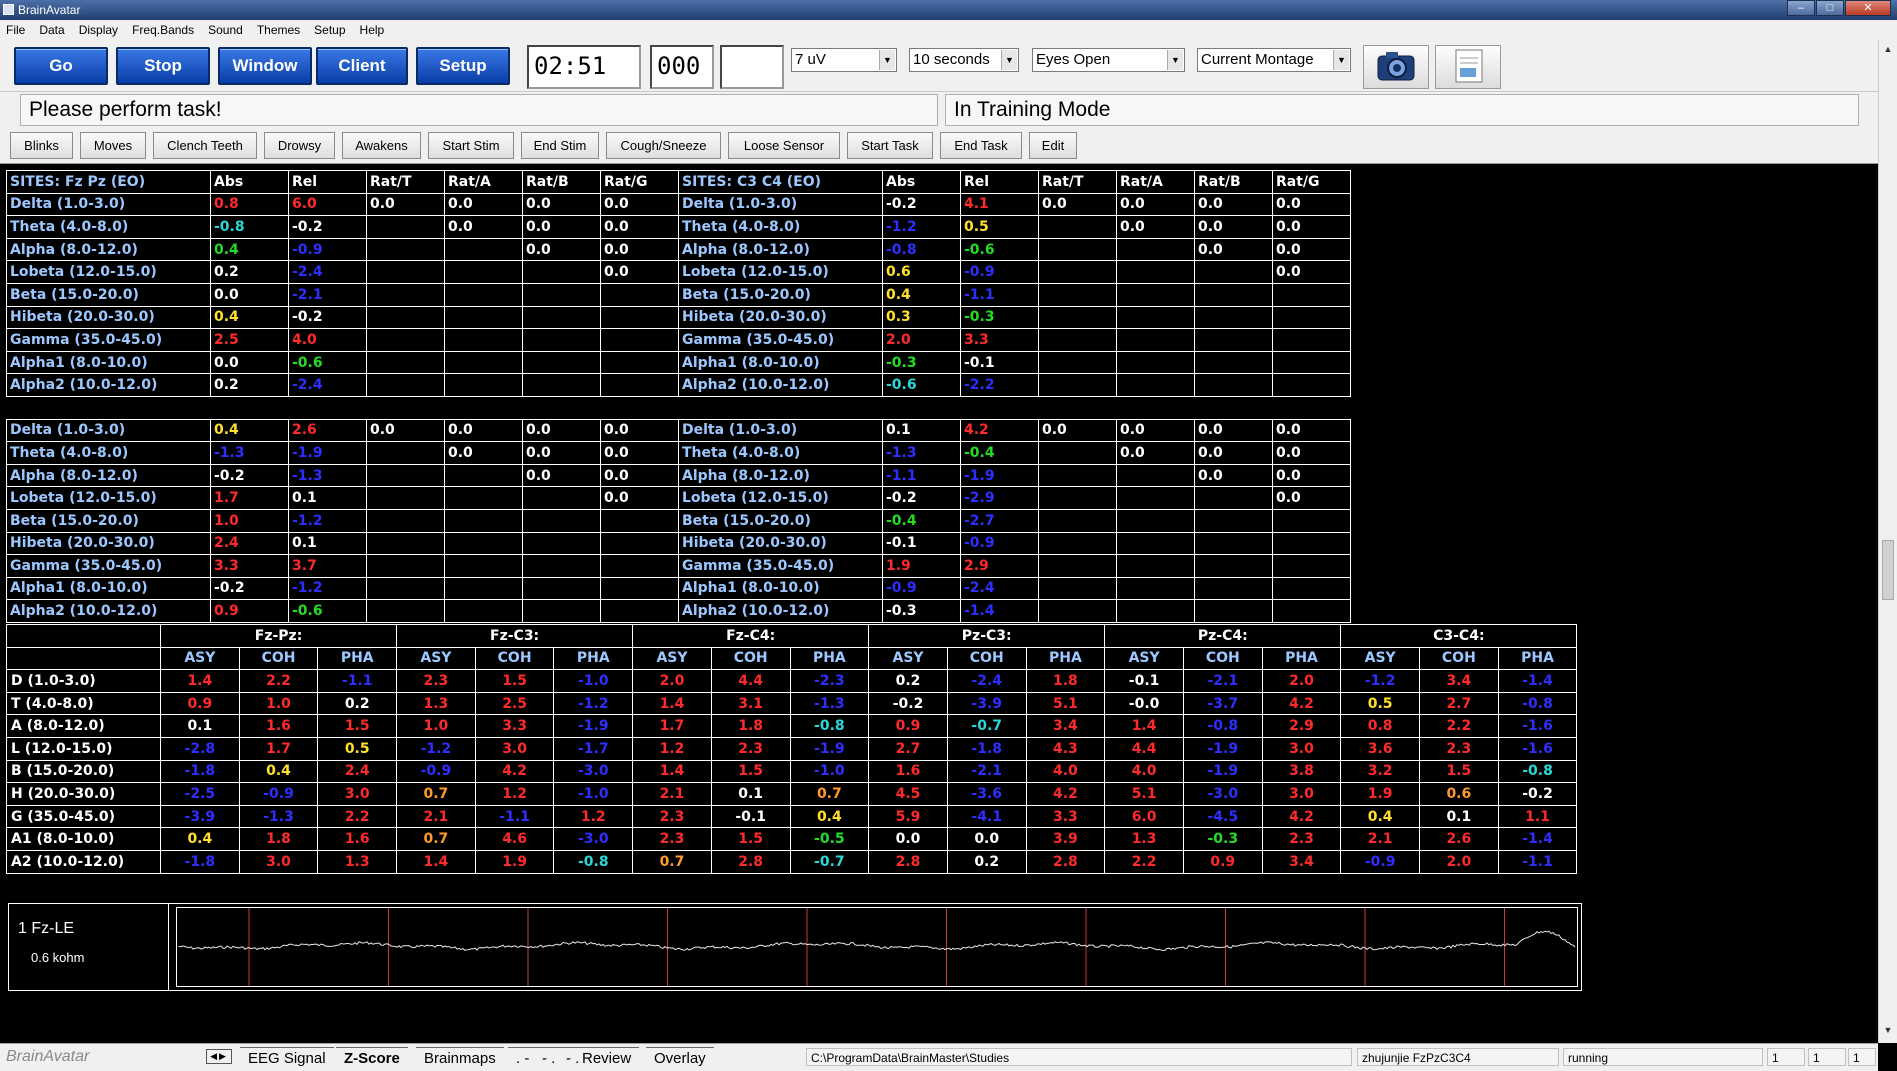 The image size is (1897, 1071). I want to click on edit-button: Edit, so click(1053, 145).